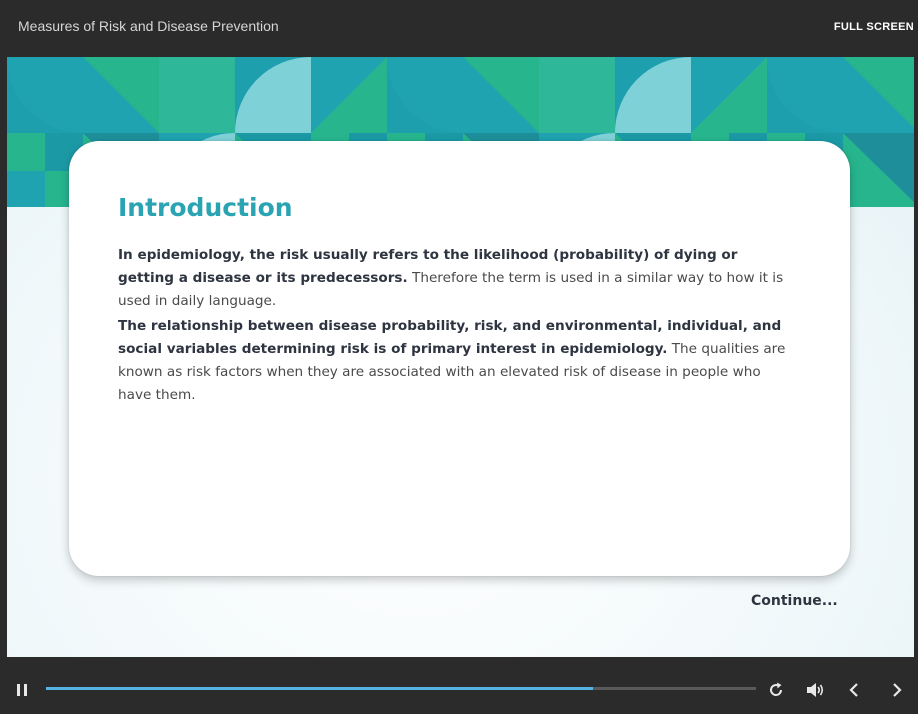 This screenshot has height=714, width=918. What do you see at coordinates (854, 690) in the screenshot?
I see `chevron-left-icon` at bounding box center [854, 690].